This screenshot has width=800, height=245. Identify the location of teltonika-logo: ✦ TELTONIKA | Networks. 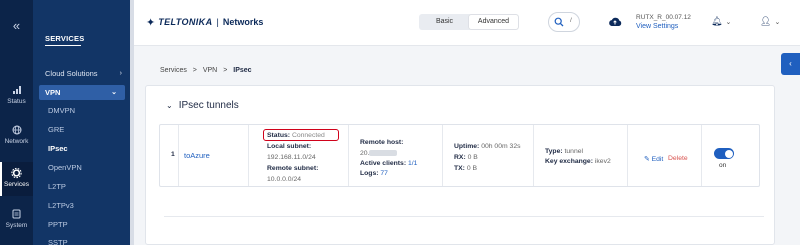
(204, 22).